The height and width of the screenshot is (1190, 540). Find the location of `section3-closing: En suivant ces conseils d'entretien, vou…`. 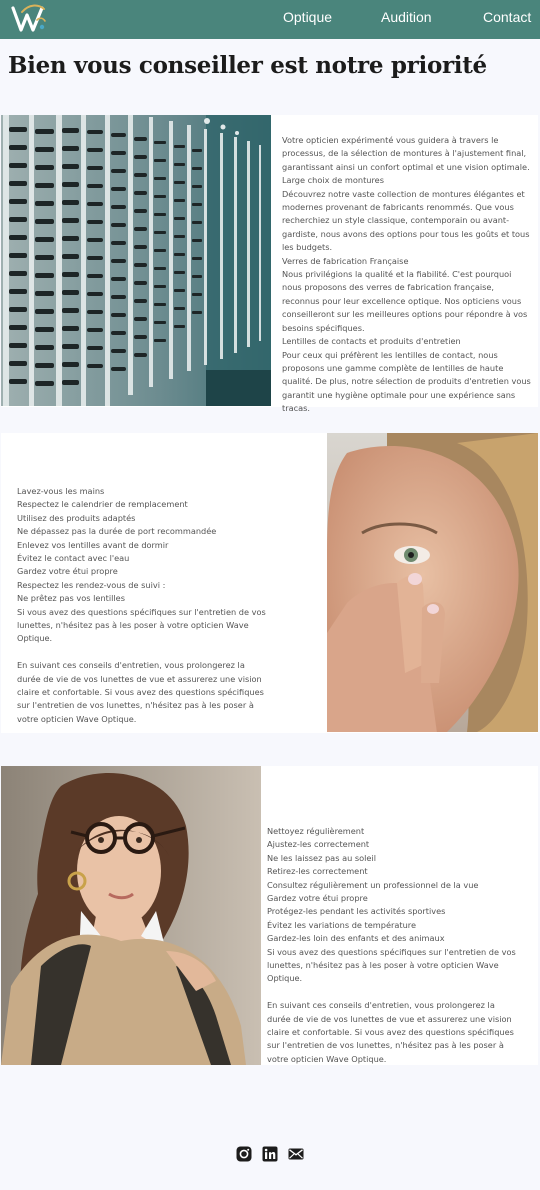

section3-closing: En suivant ces conseils d'entretien, vou… is located at coordinates (390, 1032).